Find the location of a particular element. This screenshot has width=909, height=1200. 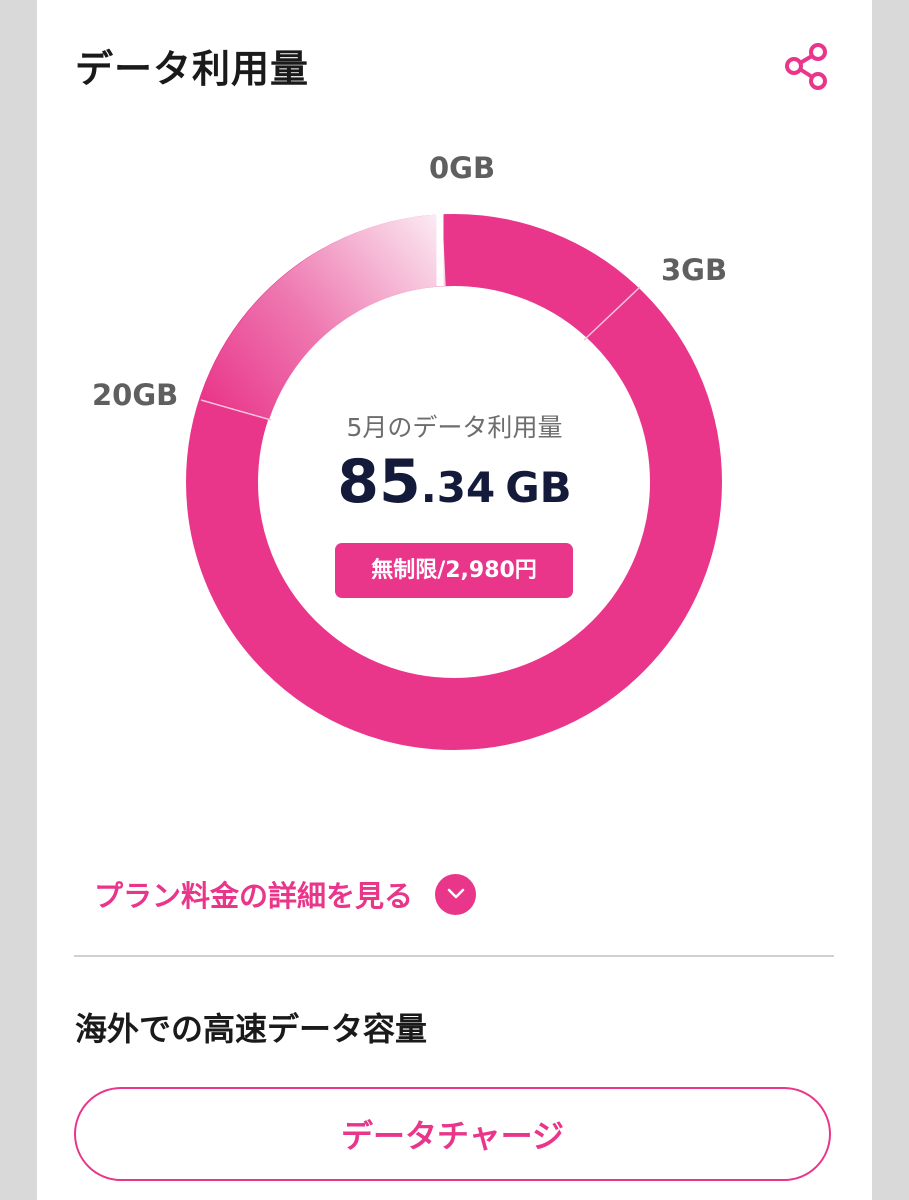

plan-details-label: プラン料金の詳細を見る is located at coordinates (254, 896).